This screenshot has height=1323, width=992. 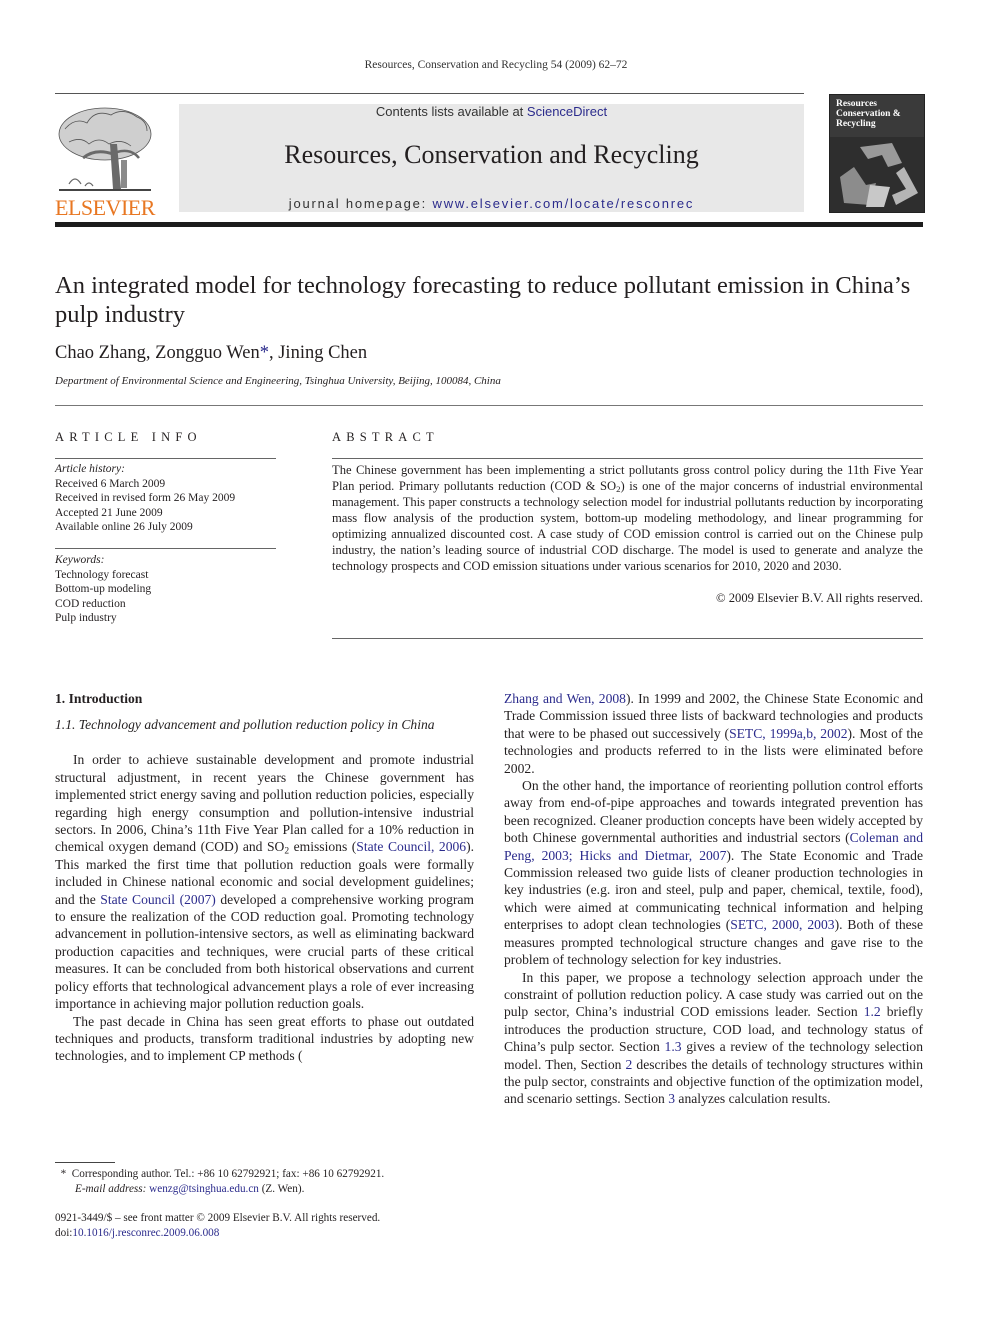 What do you see at coordinates (204, 1189) in the screenshot?
I see `email-link: wenzg@tsinghua.edu.cn` at bounding box center [204, 1189].